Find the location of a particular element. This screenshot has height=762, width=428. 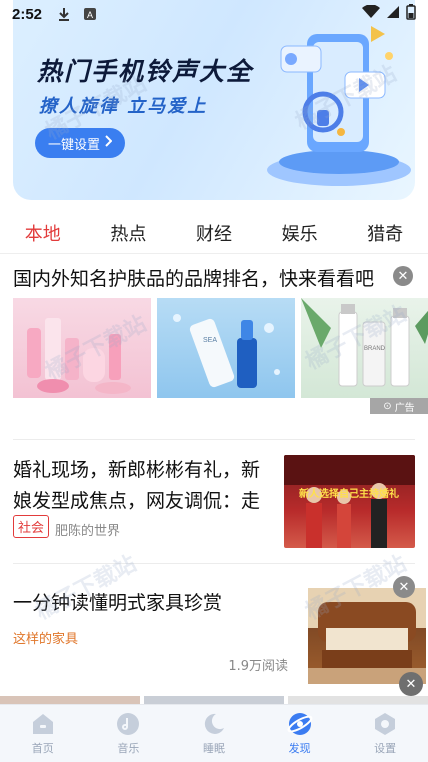

product-label-brand: BRAND is located at coordinates (375, 349).